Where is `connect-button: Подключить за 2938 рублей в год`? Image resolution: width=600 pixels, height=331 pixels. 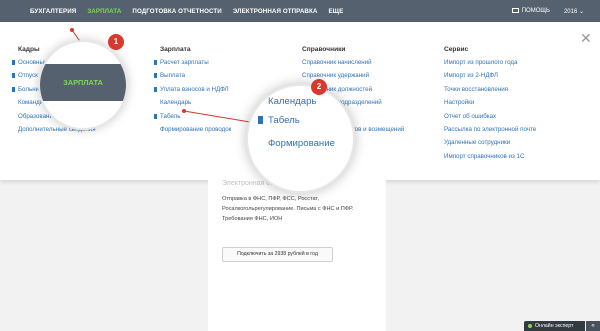 connect-button: Подключить за 2938 рублей в год is located at coordinates (277, 254).